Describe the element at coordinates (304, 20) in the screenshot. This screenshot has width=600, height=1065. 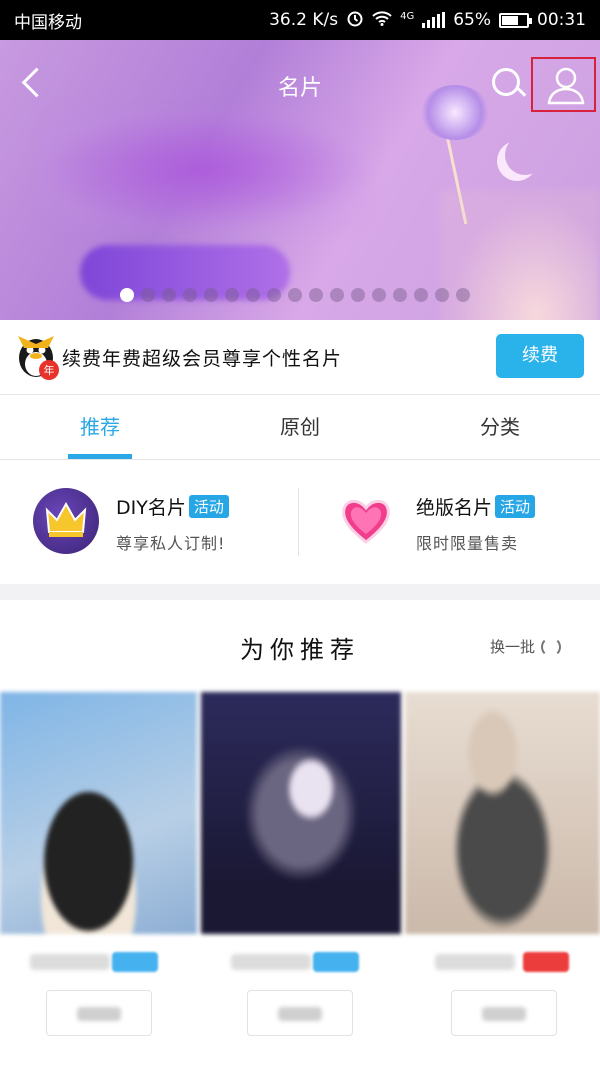
I see `network-speed: 36.2 K/s` at that location.